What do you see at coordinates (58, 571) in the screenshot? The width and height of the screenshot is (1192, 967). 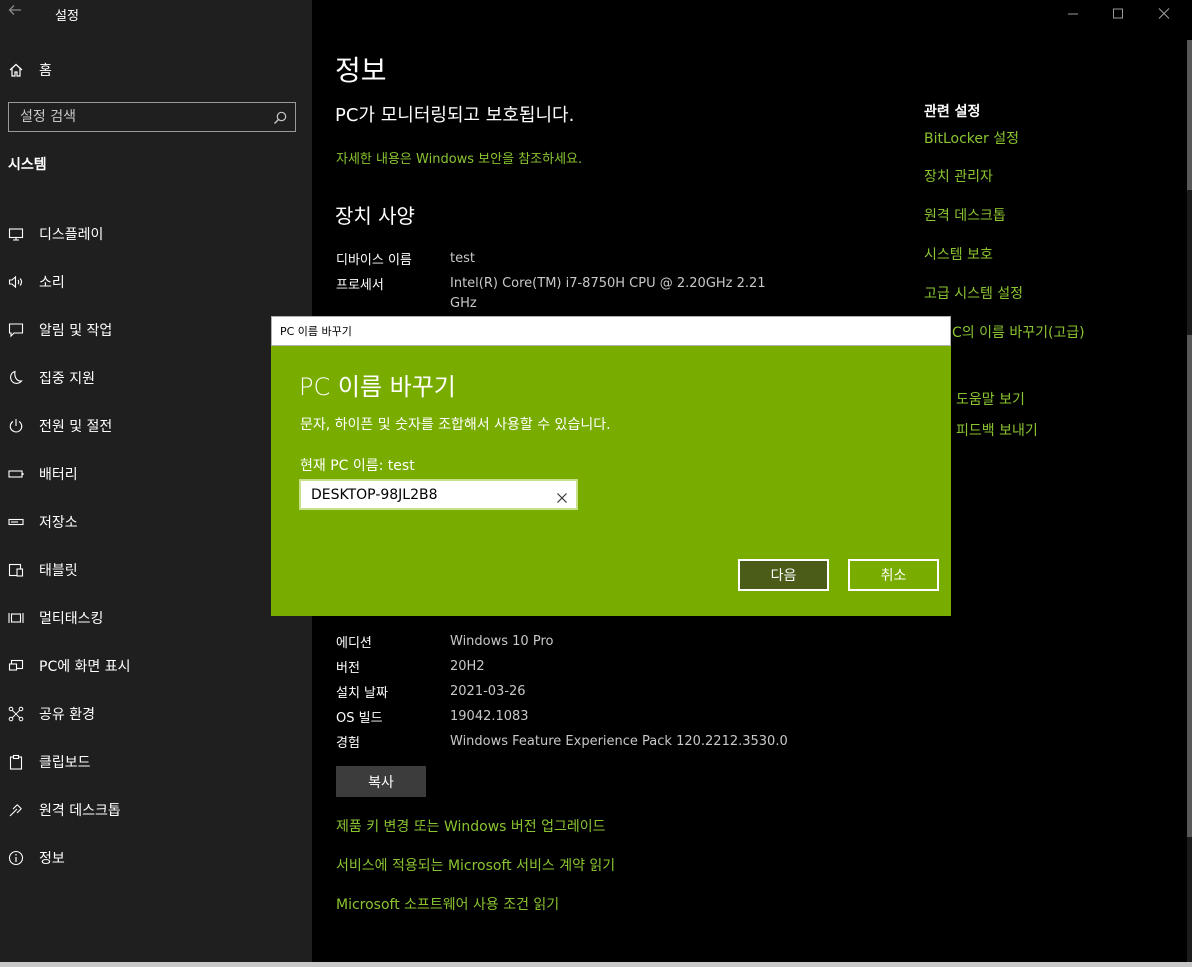 I see `sidebar-item-label: 태블릿` at bounding box center [58, 571].